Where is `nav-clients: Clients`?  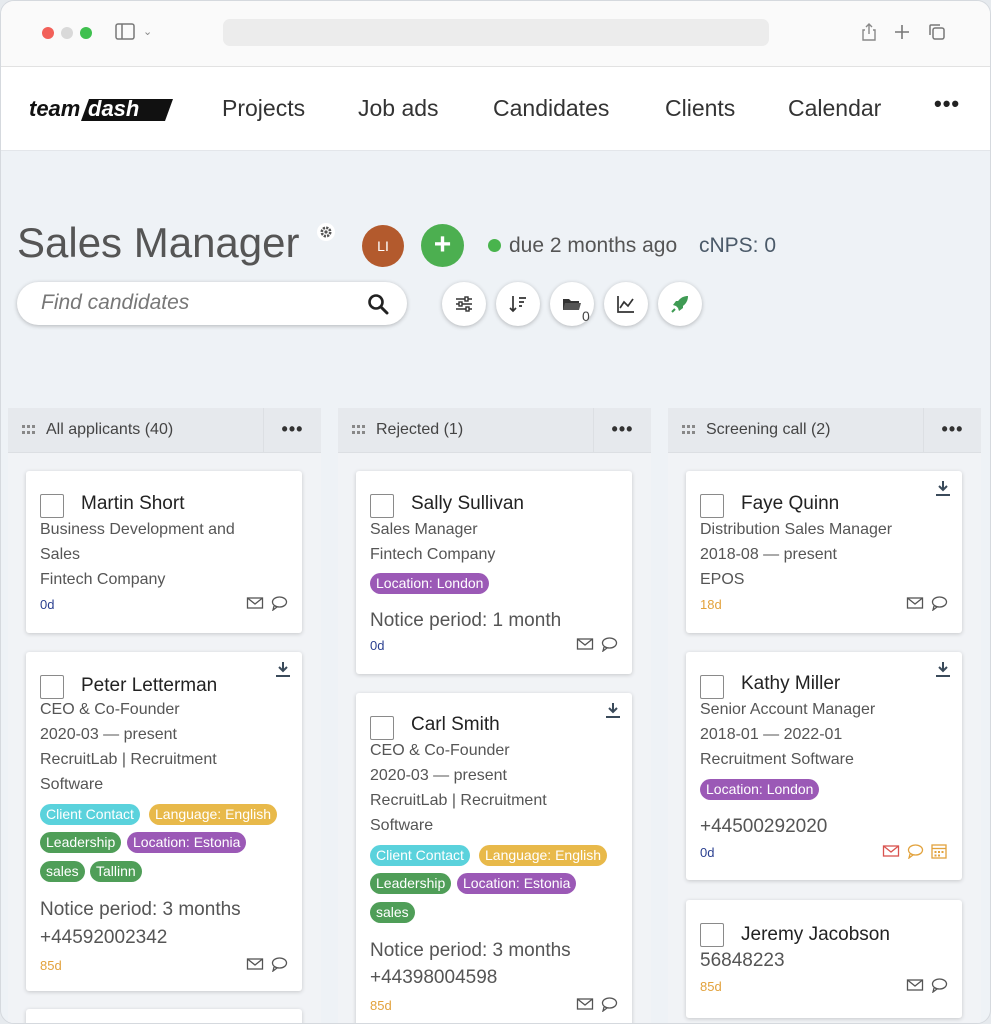 nav-clients: Clients is located at coordinates (700, 108).